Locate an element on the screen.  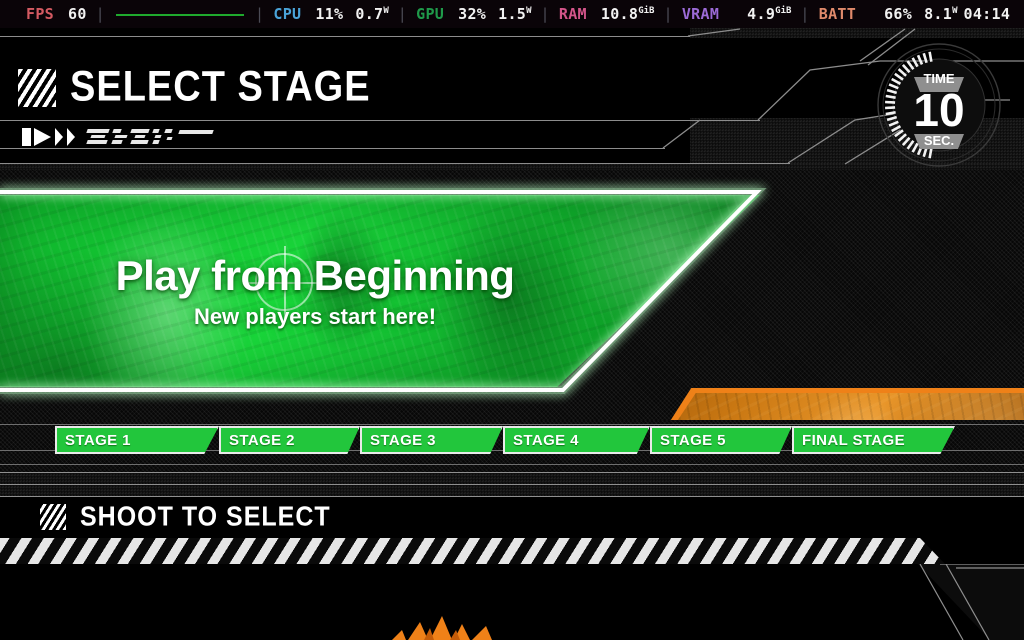
stage-button: STAGE 2 is located at coordinates (289, 440).